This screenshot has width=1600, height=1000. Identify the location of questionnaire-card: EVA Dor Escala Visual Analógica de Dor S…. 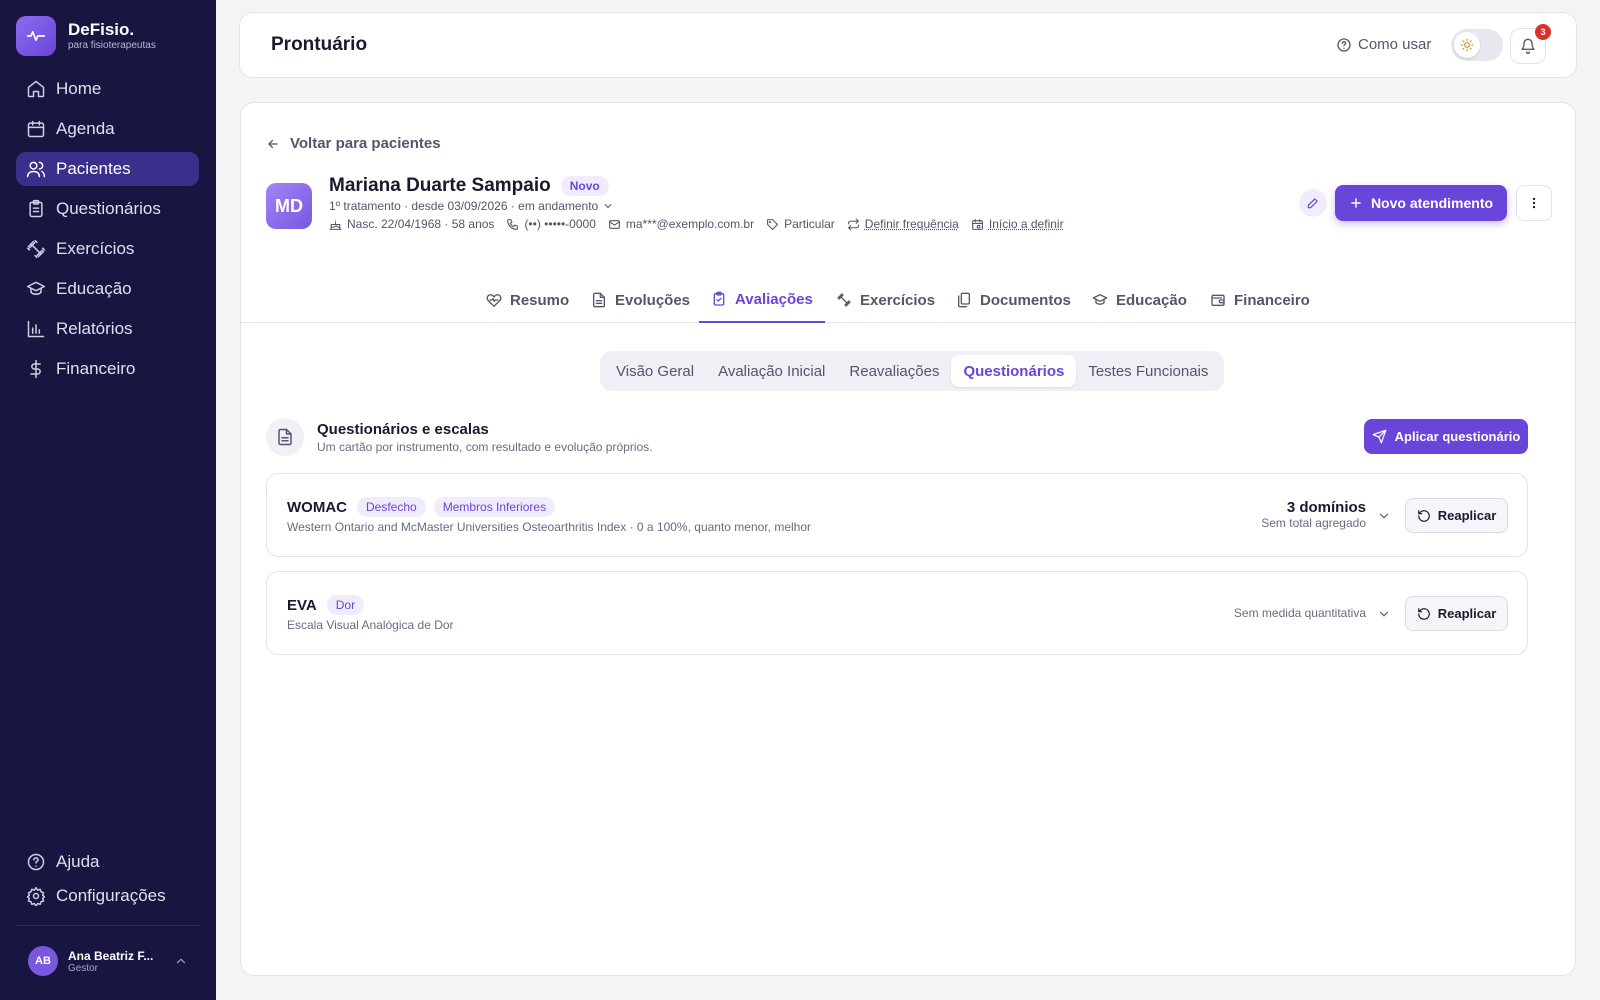
(897, 613).